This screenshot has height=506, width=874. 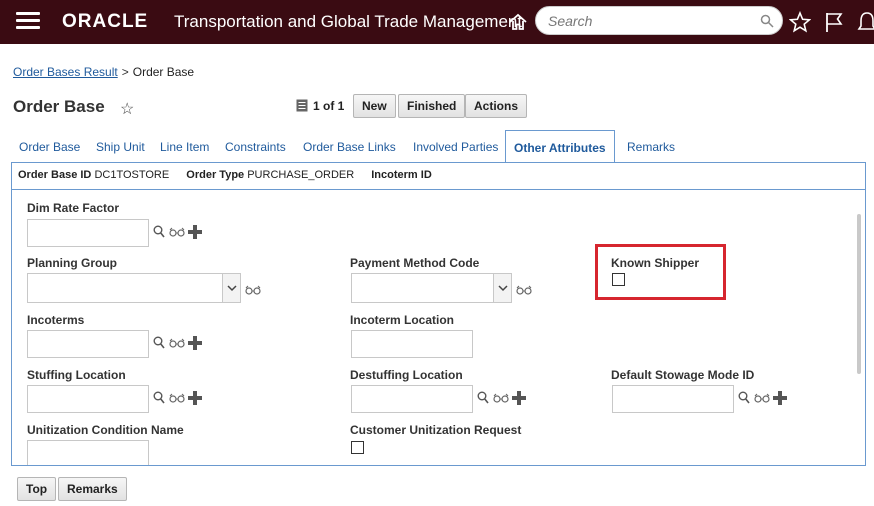 I want to click on incoterms-label: Incoterms, so click(x=56, y=320).